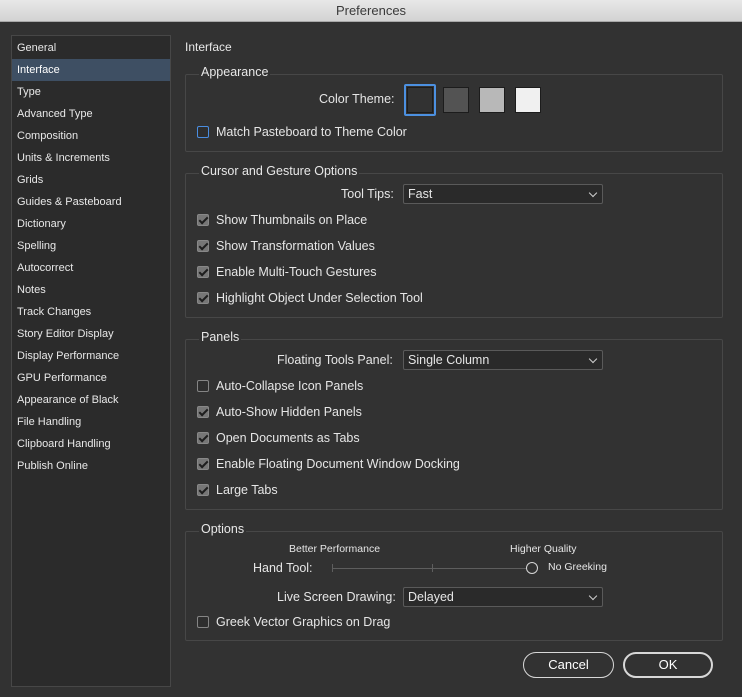 This screenshot has width=742, height=697. What do you see at coordinates (295, 246) in the screenshot?
I see `show-transformation-values-label: Show Transformation Values` at bounding box center [295, 246].